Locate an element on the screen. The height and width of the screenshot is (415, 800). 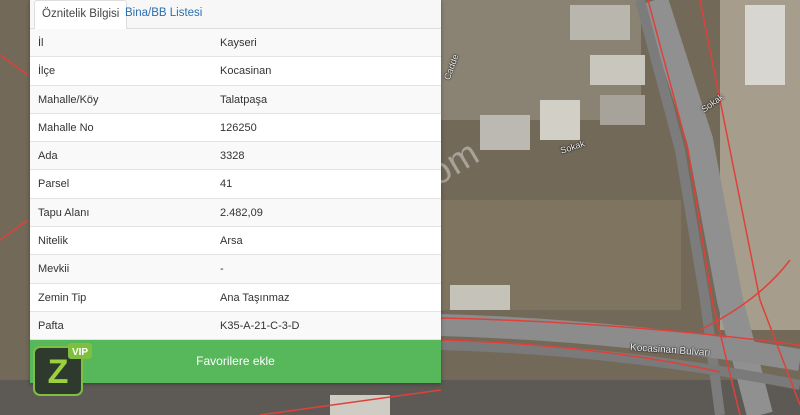
attribute-value: K35-A-21-C-3-D is located at coordinates (260, 325).